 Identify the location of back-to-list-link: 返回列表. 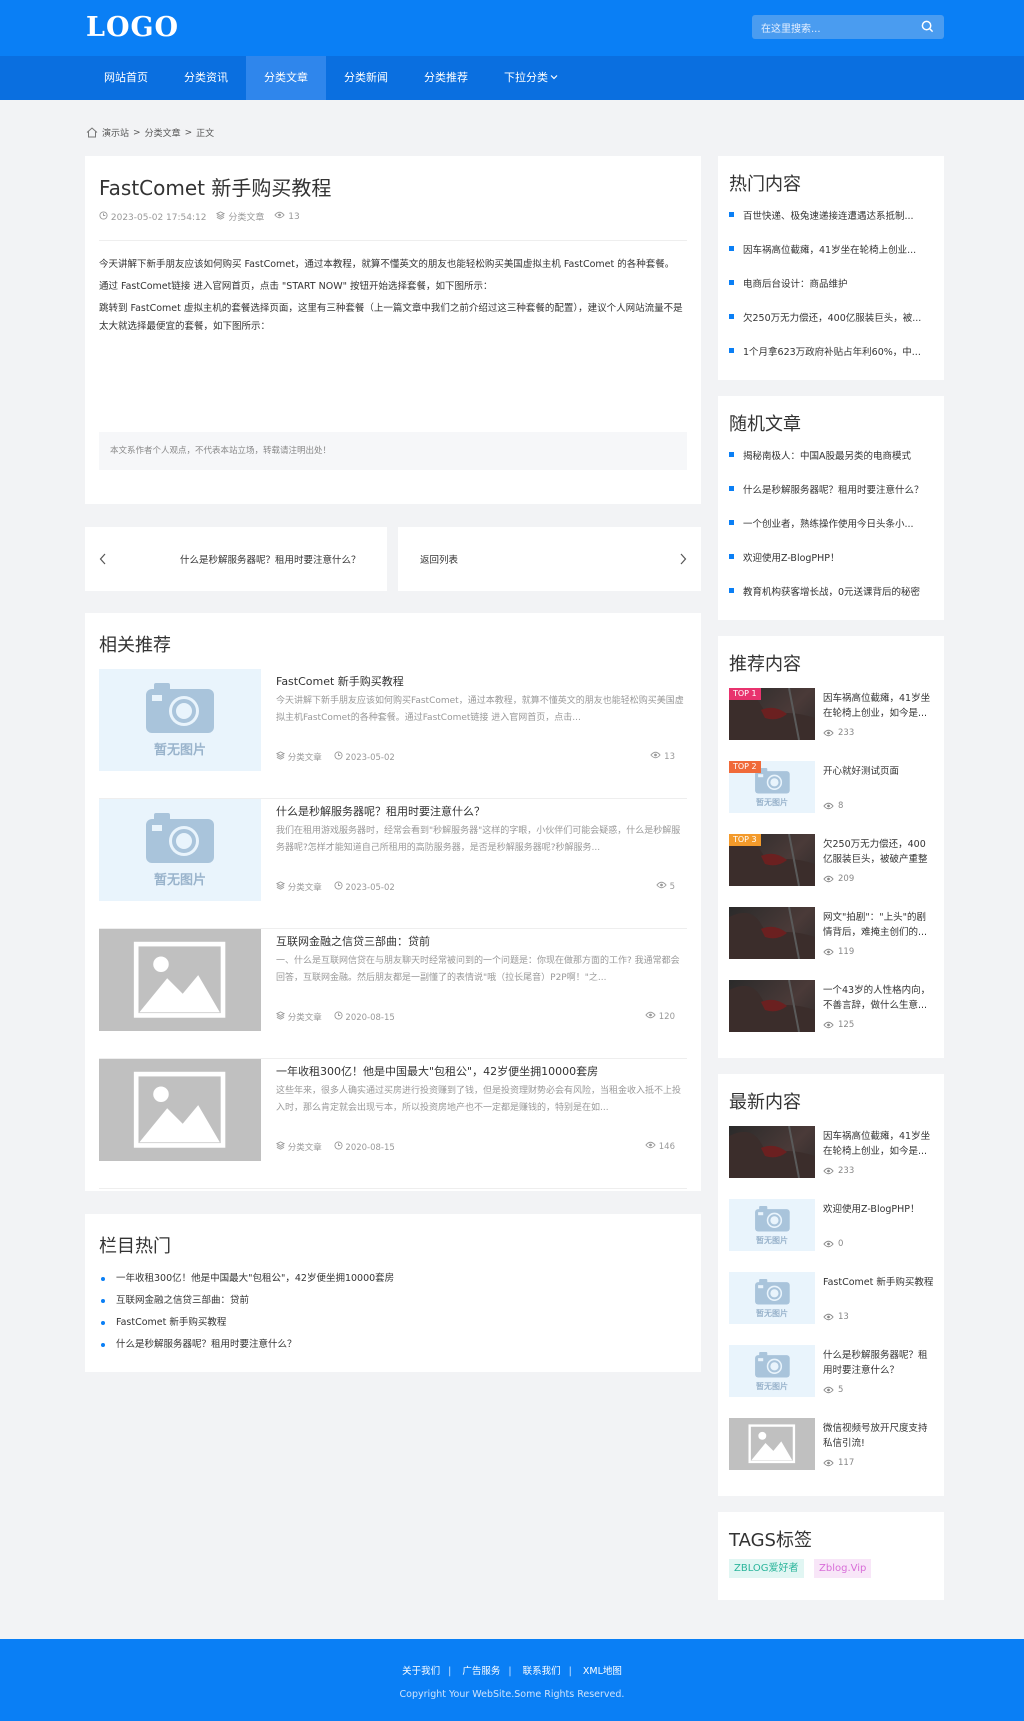
(549, 559).